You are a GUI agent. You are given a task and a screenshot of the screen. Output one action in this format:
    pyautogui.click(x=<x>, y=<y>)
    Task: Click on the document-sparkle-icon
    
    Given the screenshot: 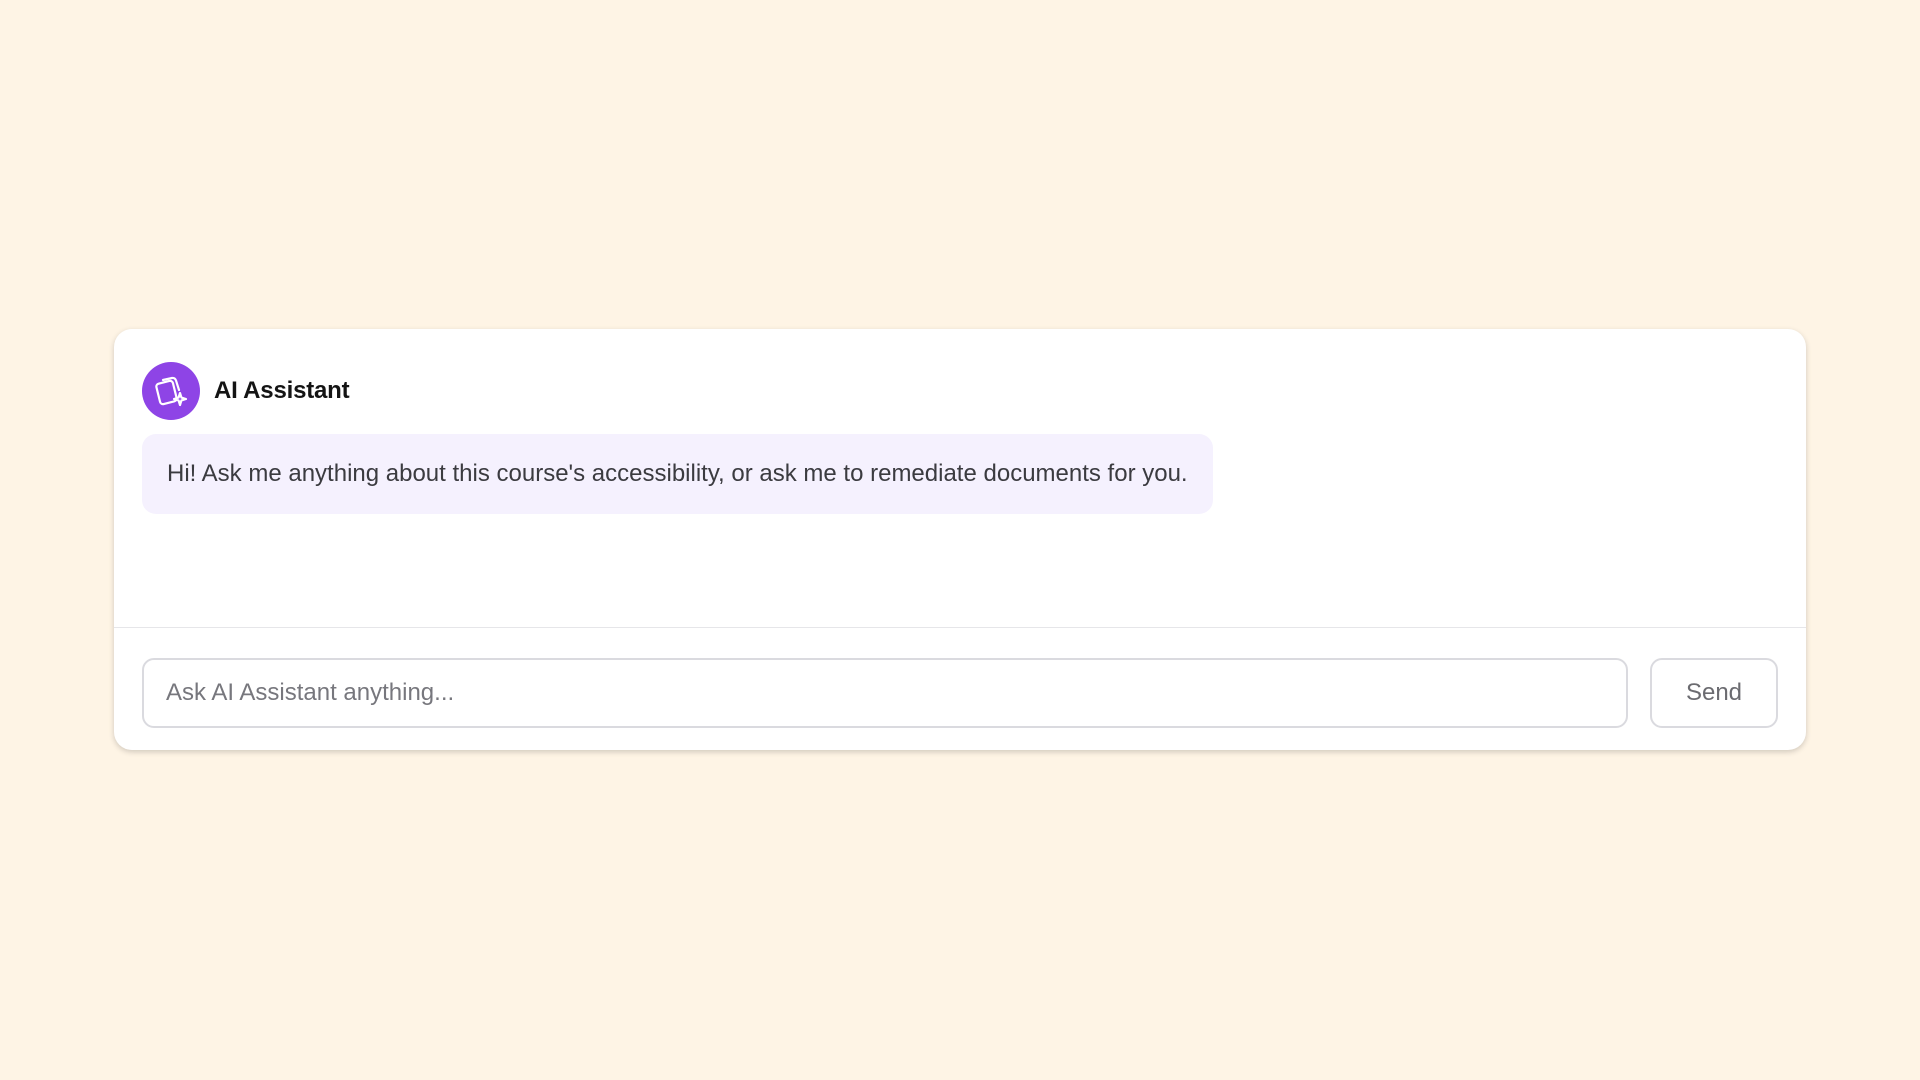 What is the action you would take?
    pyautogui.click(x=171, y=391)
    